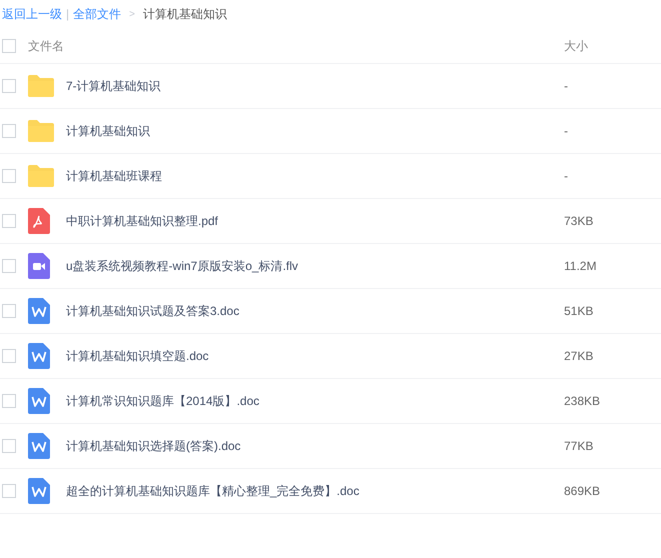 Image resolution: width=661 pixels, height=558 pixels. Describe the element at coordinates (315, 176) in the screenshot. I see `file-name: 计算机基础班课程` at that location.